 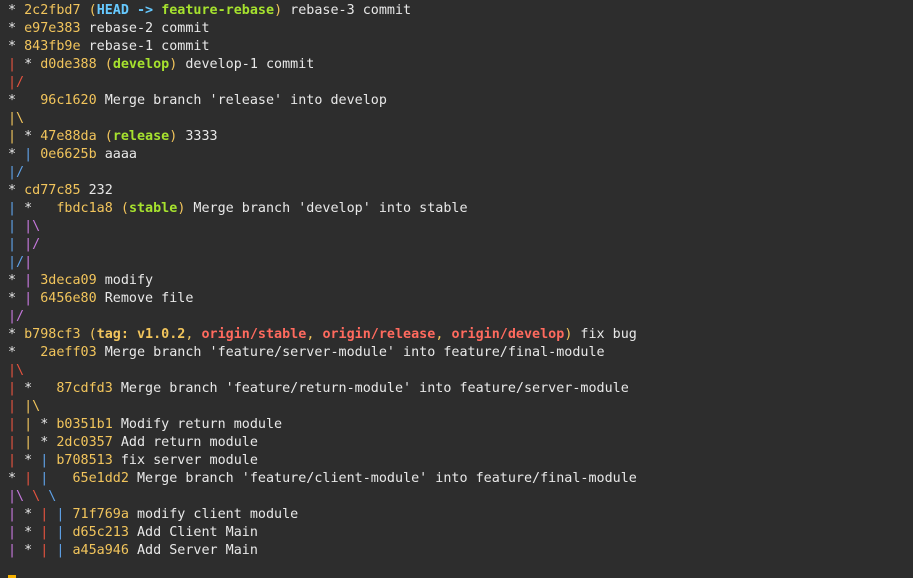 I want to click on log-segment: Add Client Main, so click(x=193, y=532).